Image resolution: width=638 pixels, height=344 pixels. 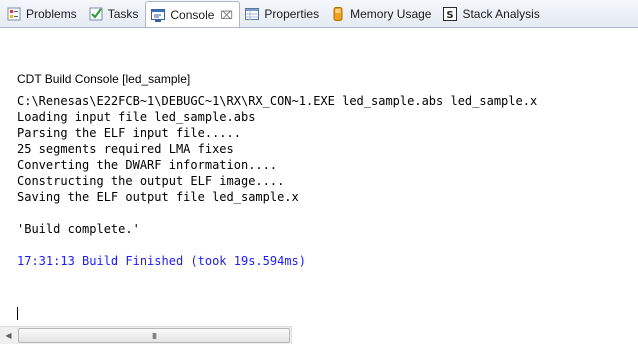 I want to click on tab-memory-usage: Memory Usage, so click(x=382, y=14).